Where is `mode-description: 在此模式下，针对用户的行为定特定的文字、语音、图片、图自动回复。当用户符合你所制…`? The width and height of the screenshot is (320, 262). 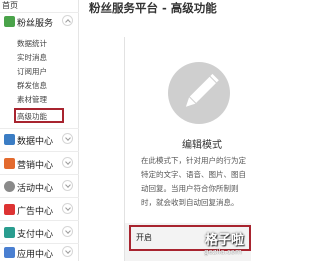 mode-description: 在此模式下，针对用户的行为定特定的文字、语音、图片、图自动回复。当用户符合你所制… is located at coordinates (193, 181).